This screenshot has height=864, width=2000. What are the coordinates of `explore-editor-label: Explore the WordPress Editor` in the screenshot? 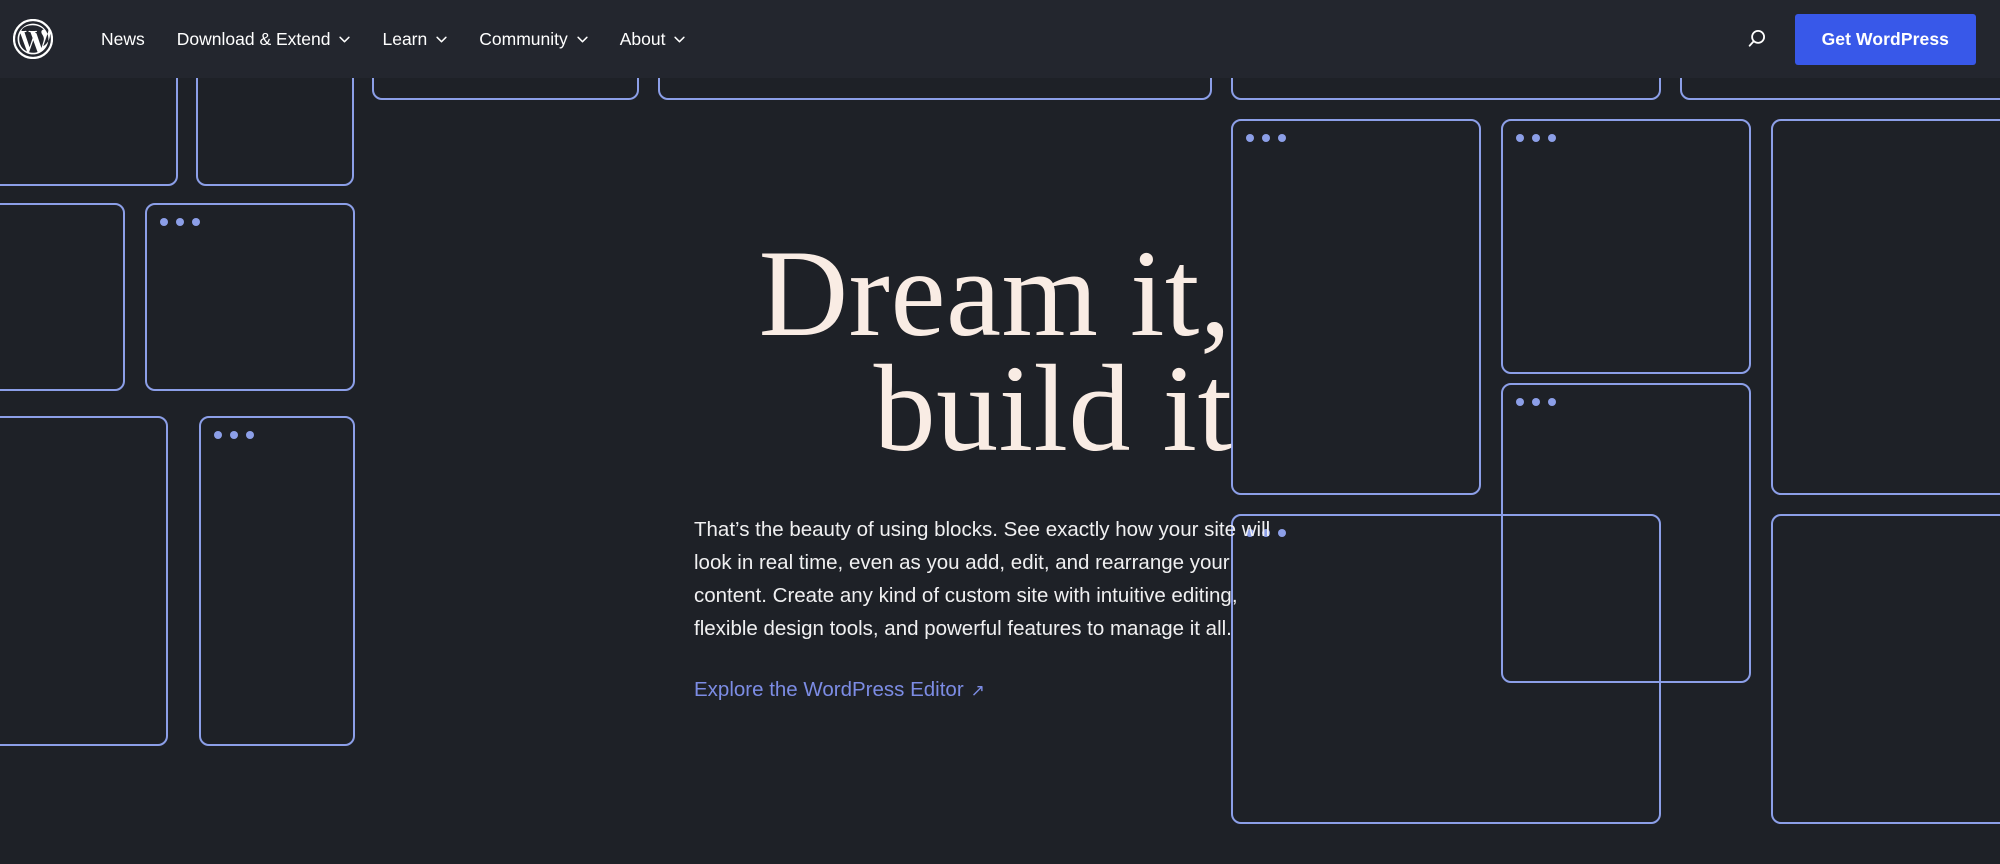 It's located at (829, 690).